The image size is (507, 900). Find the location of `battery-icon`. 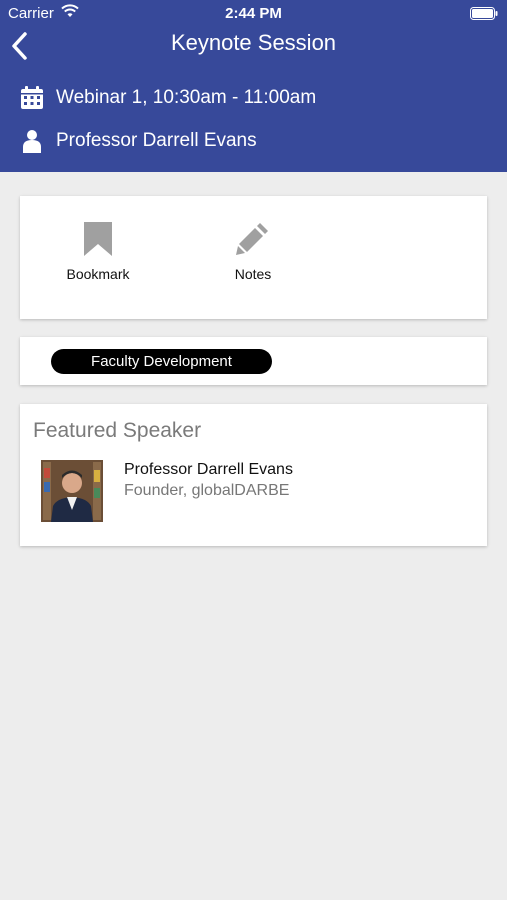

battery-icon is located at coordinates (484, 13).